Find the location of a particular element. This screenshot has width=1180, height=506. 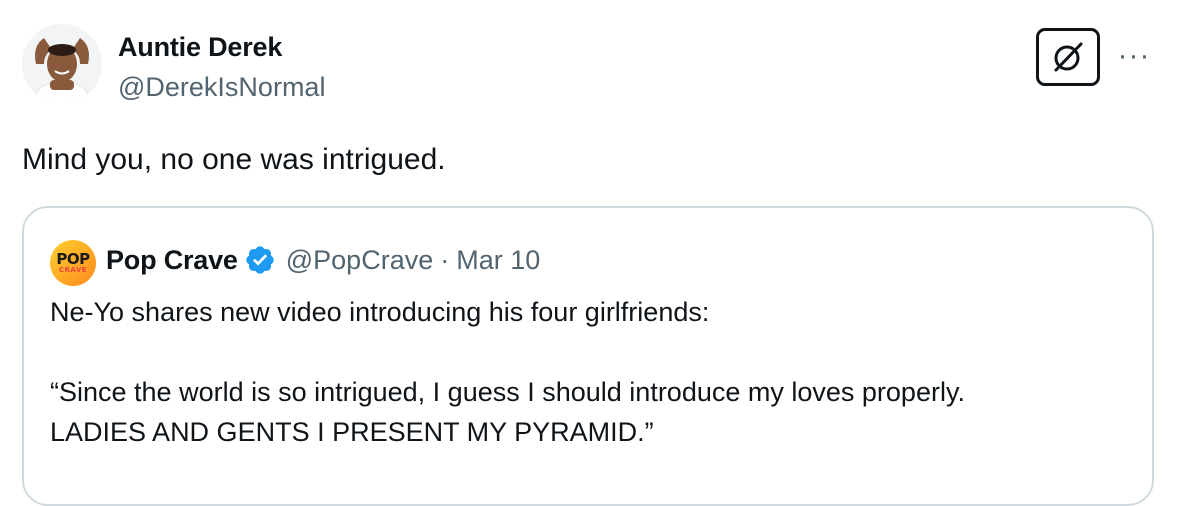

quoted-avatar-logo: POP CRAVE is located at coordinates (73, 263).